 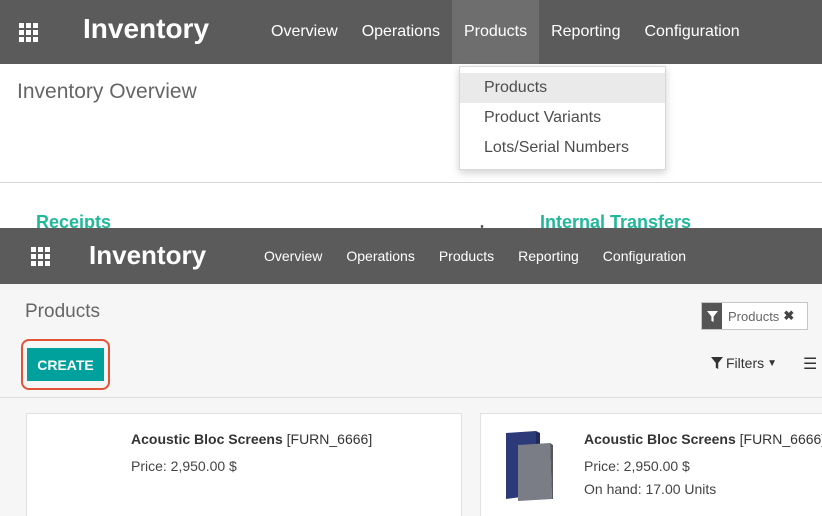 What do you see at coordinates (562, 88) in the screenshot?
I see `dropdown-item-products: Products` at bounding box center [562, 88].